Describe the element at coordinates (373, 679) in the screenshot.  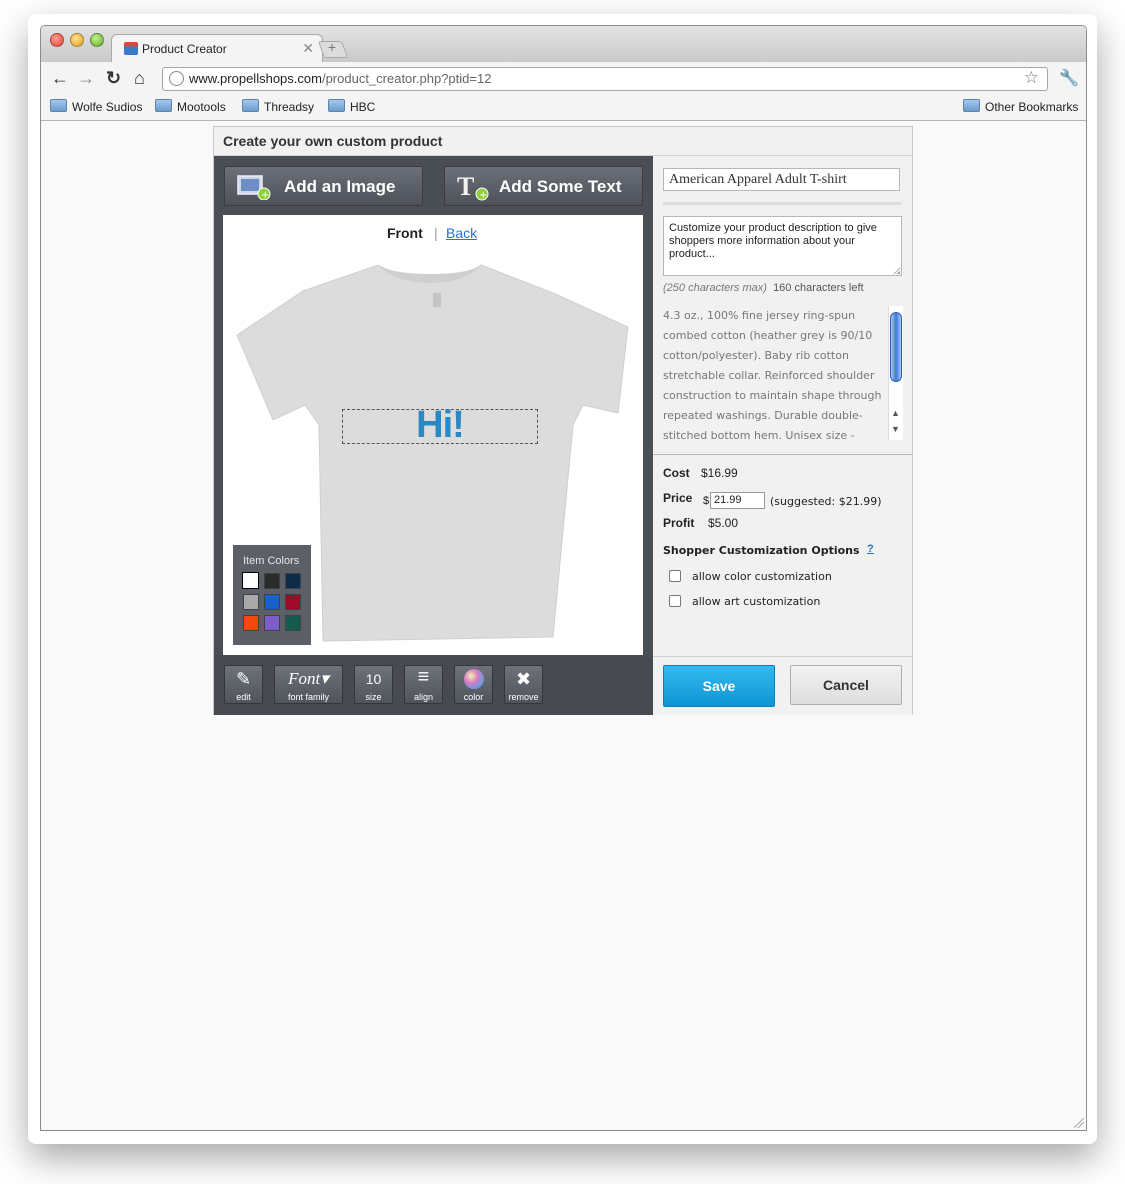
I see `size-value: 10` at that location.